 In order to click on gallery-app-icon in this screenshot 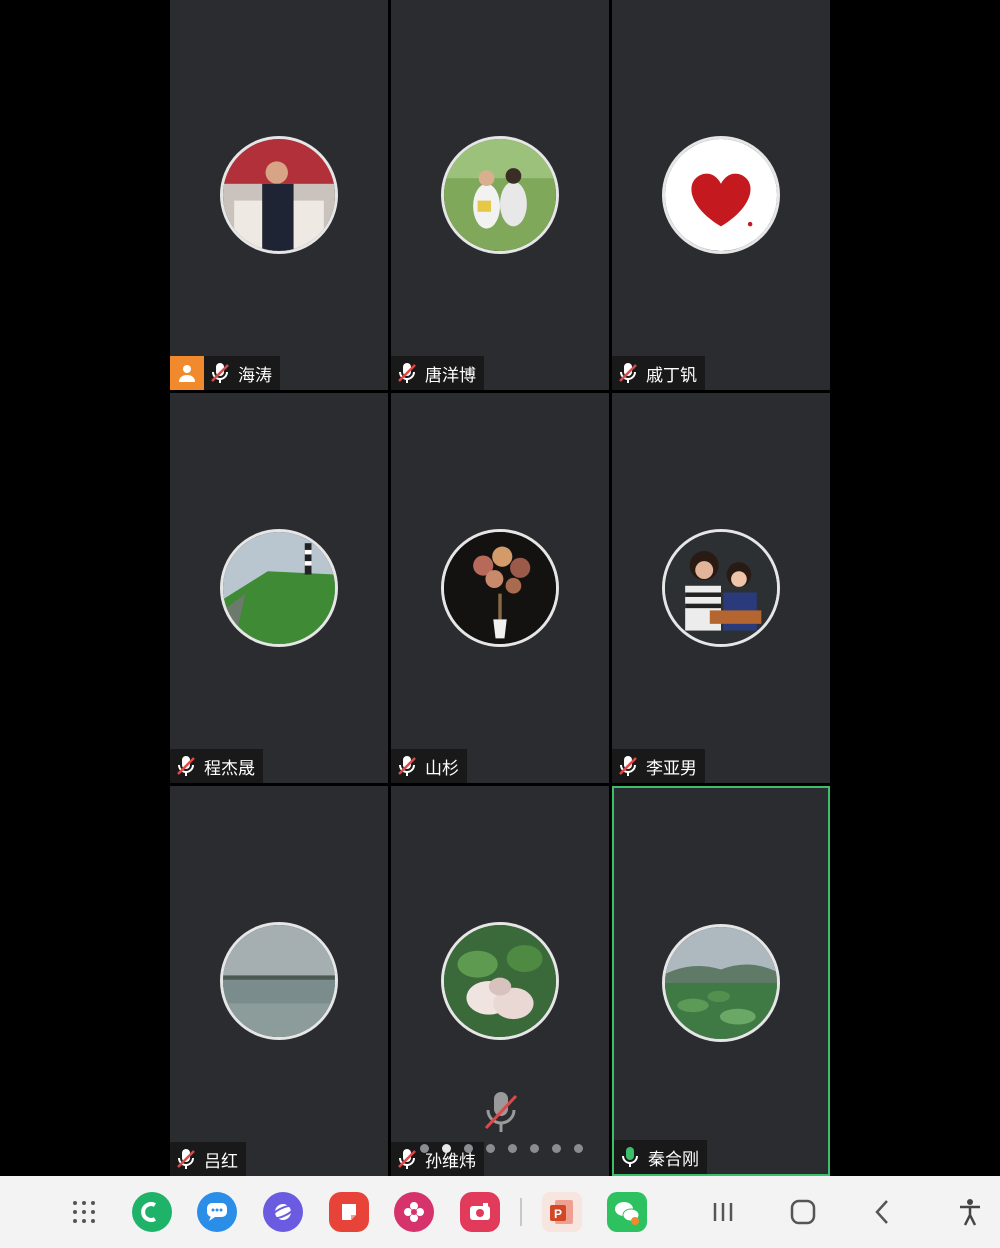, I will do `click(414, 1212)`.